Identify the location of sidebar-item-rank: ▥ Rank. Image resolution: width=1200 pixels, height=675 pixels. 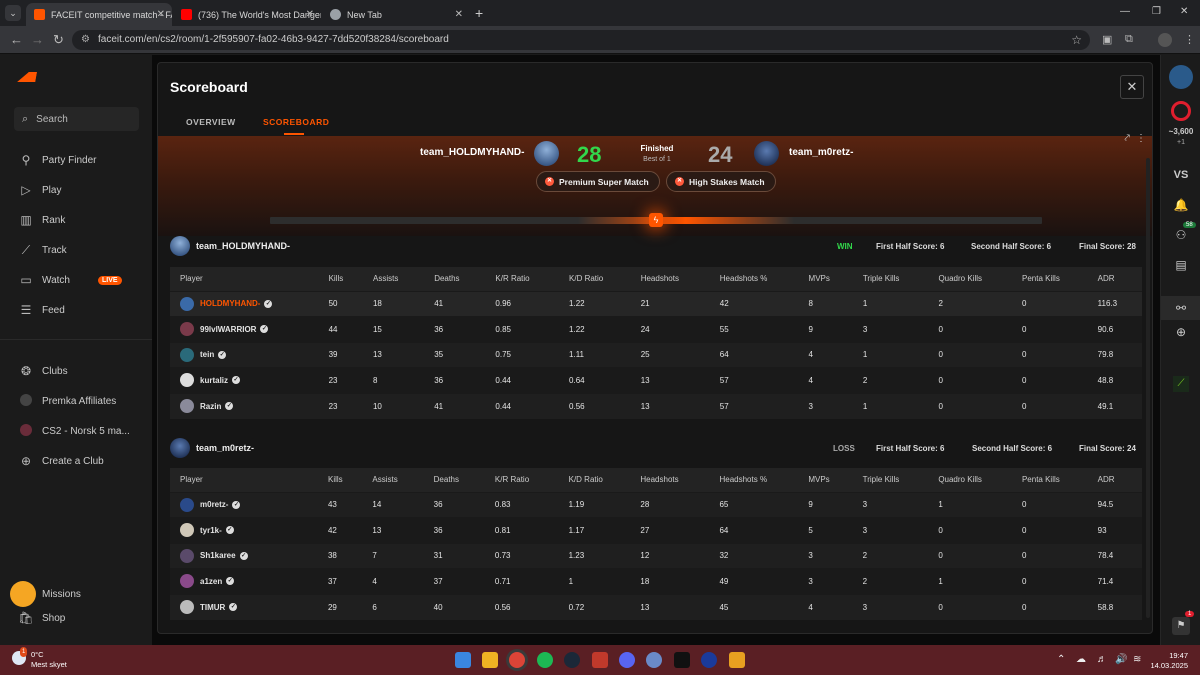
(41, 220).